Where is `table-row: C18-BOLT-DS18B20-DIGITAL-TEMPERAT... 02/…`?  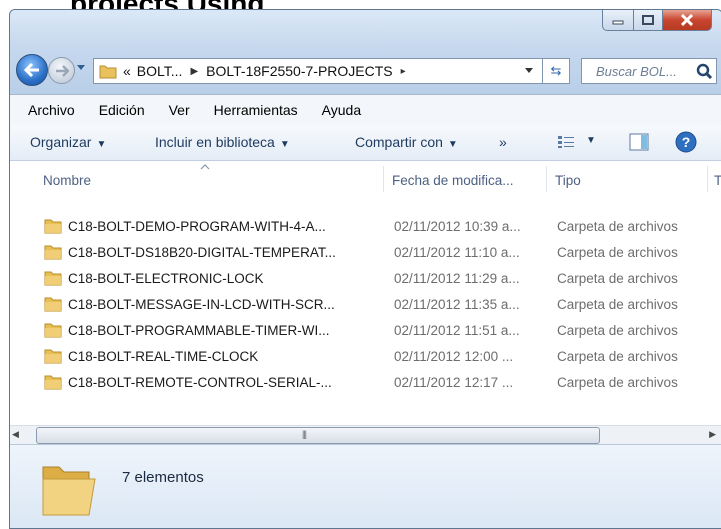 table-row: C18-BOLT-DS18B20-DIGITAL-TEMPERAT... 02/… is located at coordinates (365, 253).